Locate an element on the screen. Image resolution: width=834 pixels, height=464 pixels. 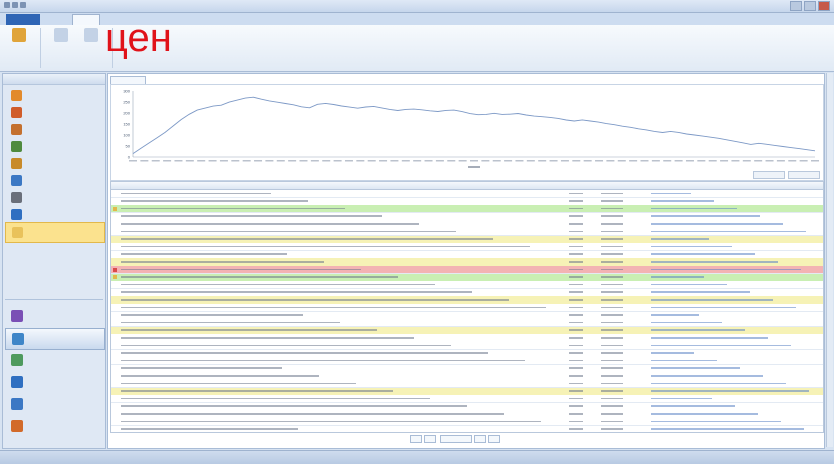
page-input is located at coordinates (456, 439).